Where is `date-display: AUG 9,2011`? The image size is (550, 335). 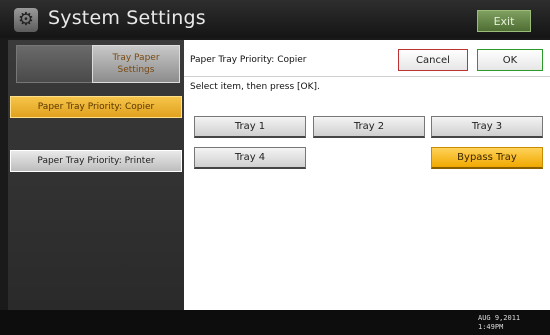
date-display: AUG 9,2011 is located at coordinates (499, 318).